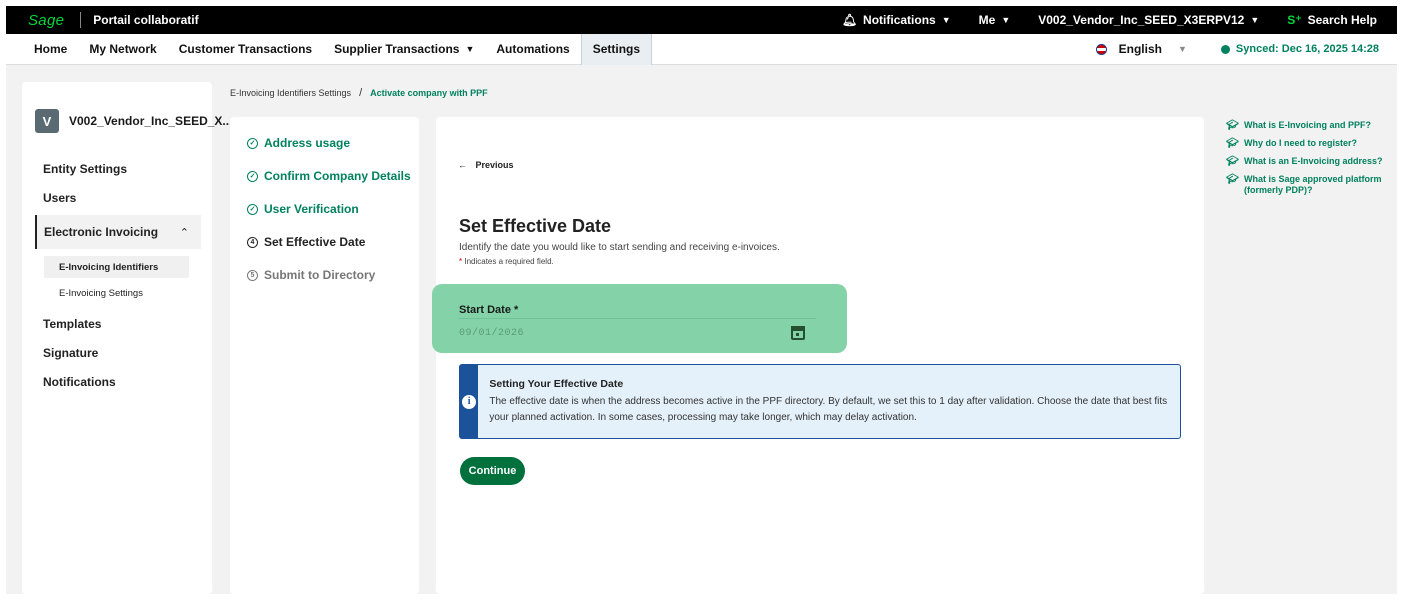 Image resolution: width=1403 pixels, height=600 pixels. Describe the element at coordinates (116, 267) in the screenshot. I see `sidebar-subitem-einvoicing-identifiers: E-Invoicing Identifiers` at that location.